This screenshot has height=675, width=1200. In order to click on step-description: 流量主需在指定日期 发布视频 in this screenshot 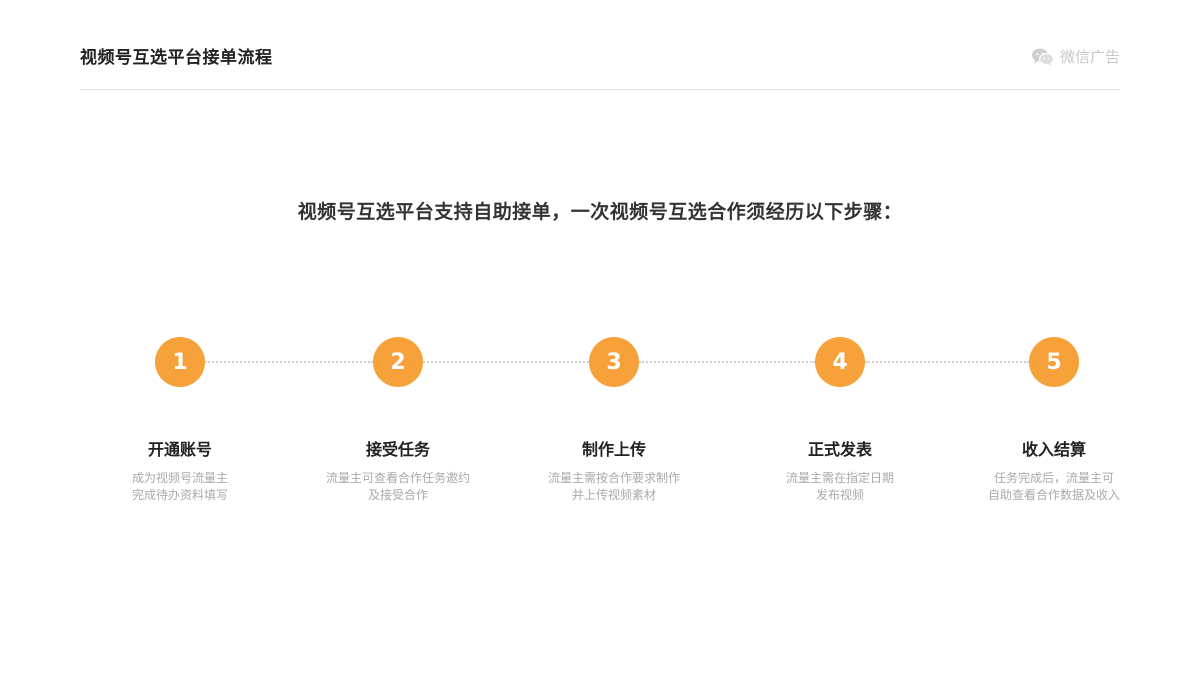, I will do `click(840, 487)`.